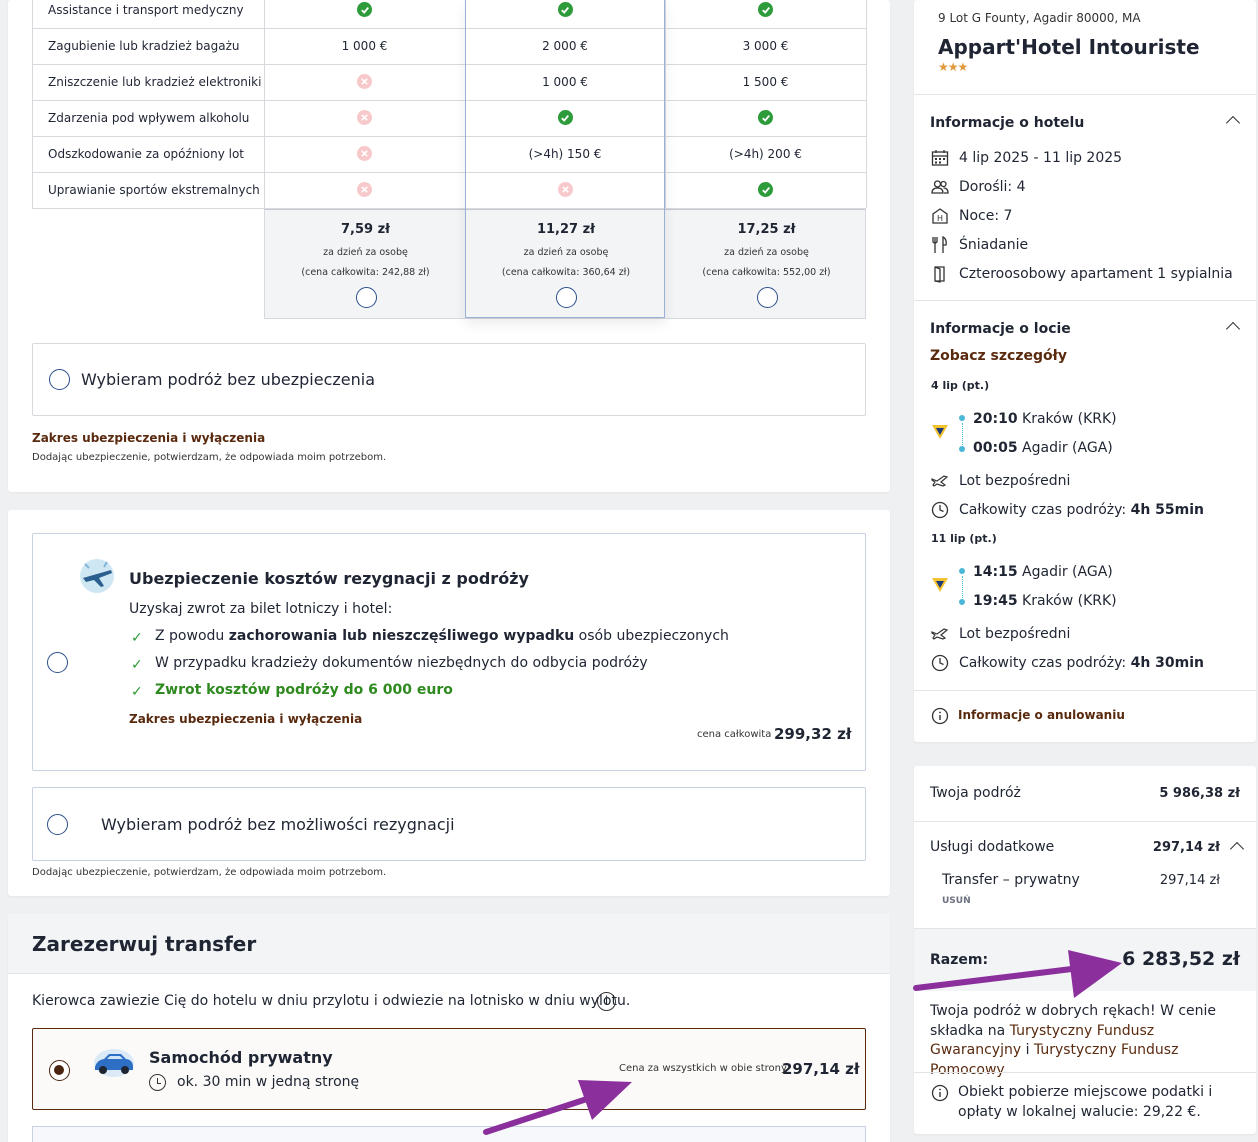 The width and height of the screenshot is (1258, 1142). I want to click on row-label: Assistance i transport medyczny, so click(146, 10).